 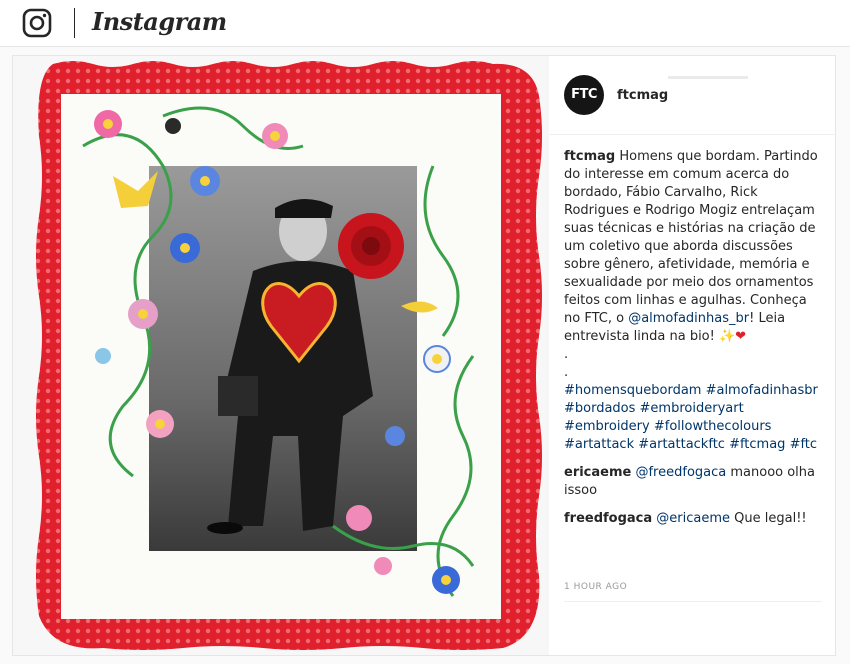 I want to click on comment-username: freedfogaca, so click(x=608, y=518).